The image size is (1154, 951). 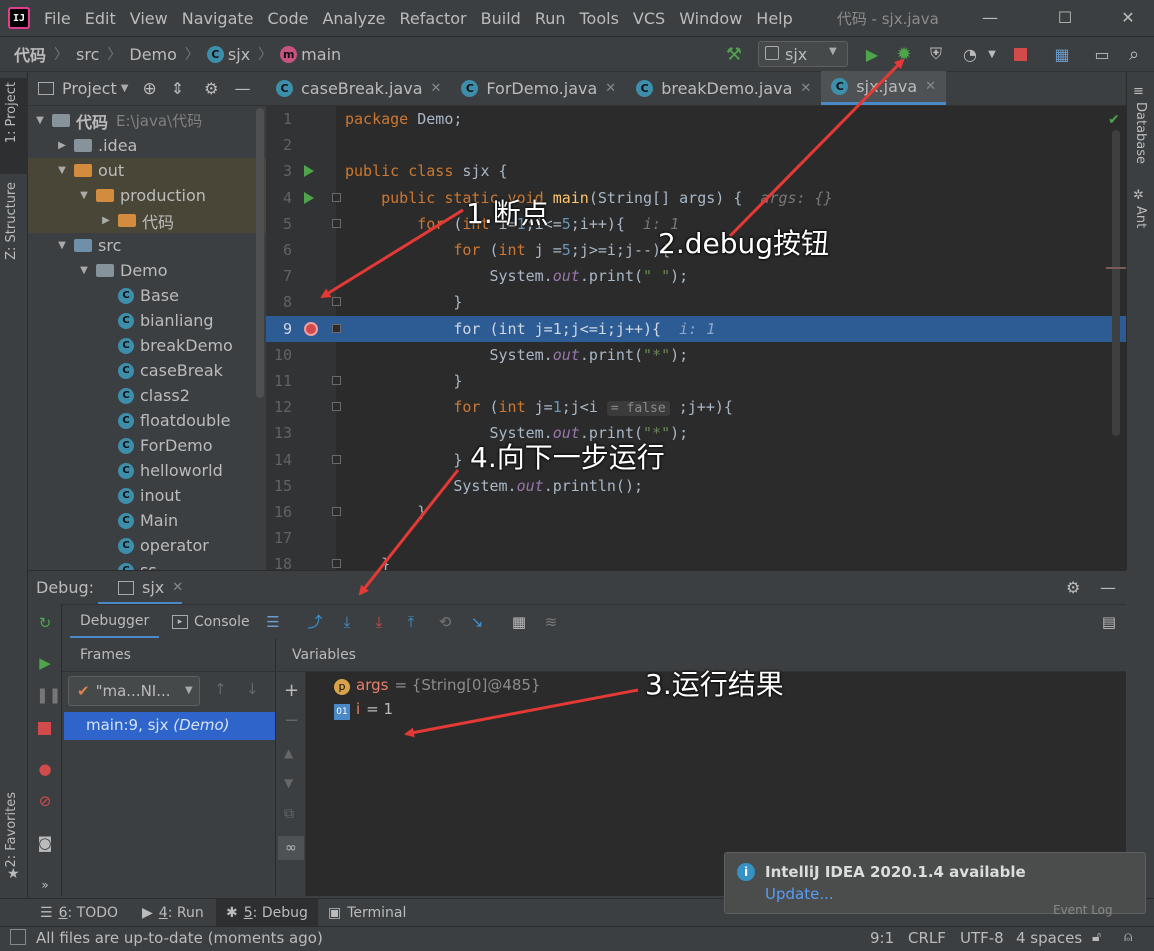 What do you see at coordinates (147, 395) in the screenshot?
I see `tree-item: Cclass2` at bounding box center [147, 395].